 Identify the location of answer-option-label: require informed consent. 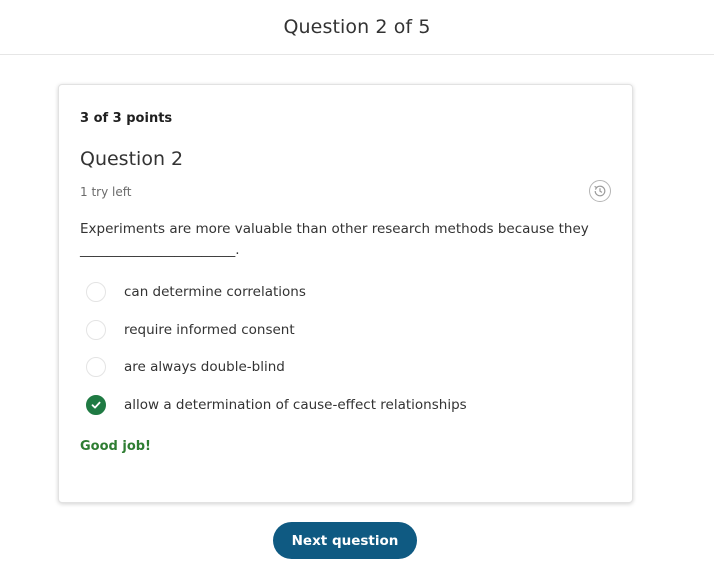
(209, 330).